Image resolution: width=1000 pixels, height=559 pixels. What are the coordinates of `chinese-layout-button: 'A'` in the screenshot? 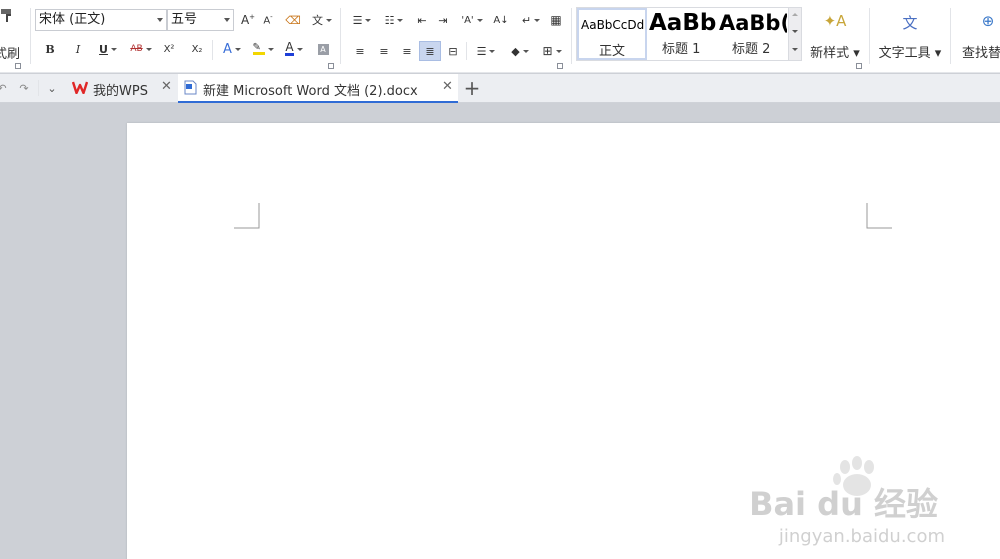 It's located at (472, 20).